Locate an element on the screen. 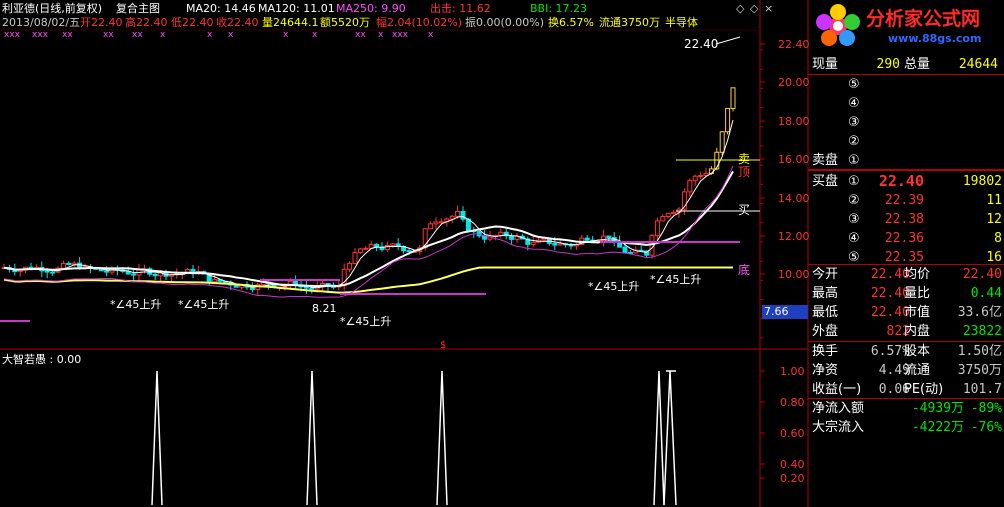 This screenshot has height=507, width=1004. stat-value: 22.40 is located at coordinates (982, 274).